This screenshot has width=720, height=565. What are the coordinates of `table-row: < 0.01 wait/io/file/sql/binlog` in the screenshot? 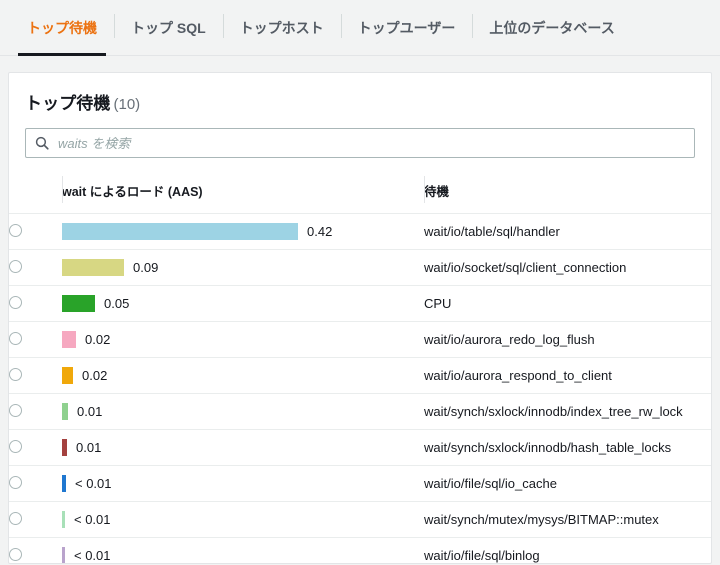 It's located at (360, 550).